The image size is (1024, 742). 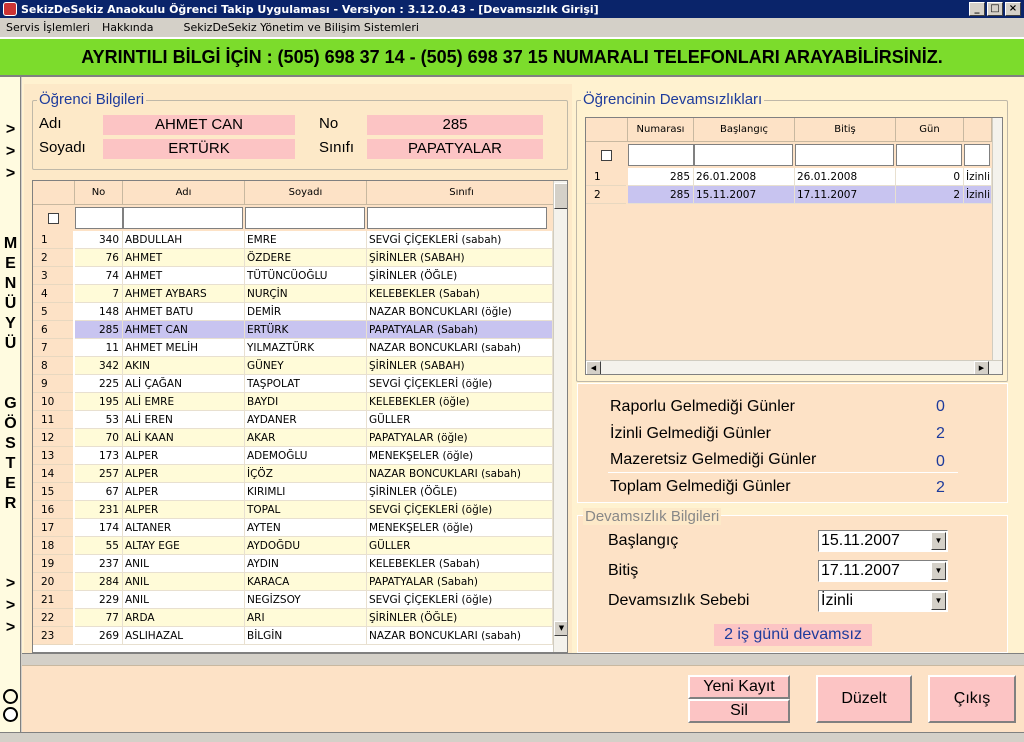 What do you see at coordinates (981, 367) in the screenshot?
I see `scroll-right-button: ▶` at bounding box center [981, 367].